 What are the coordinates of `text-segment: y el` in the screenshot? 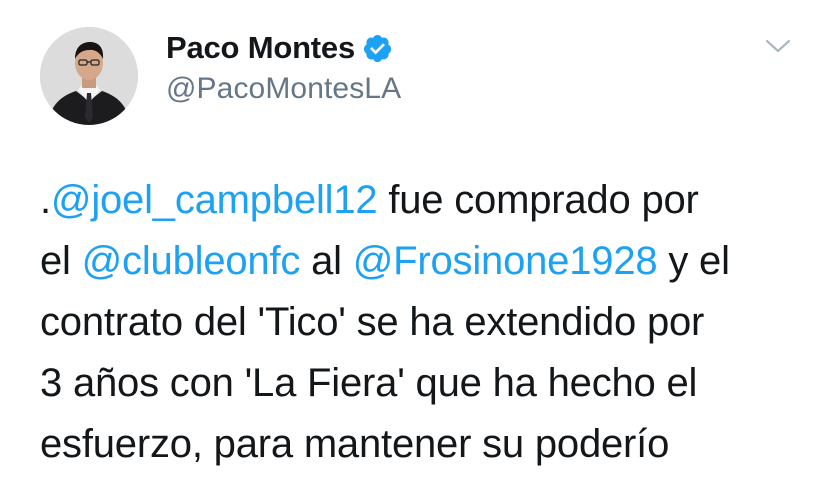 It's located at (693, 261).